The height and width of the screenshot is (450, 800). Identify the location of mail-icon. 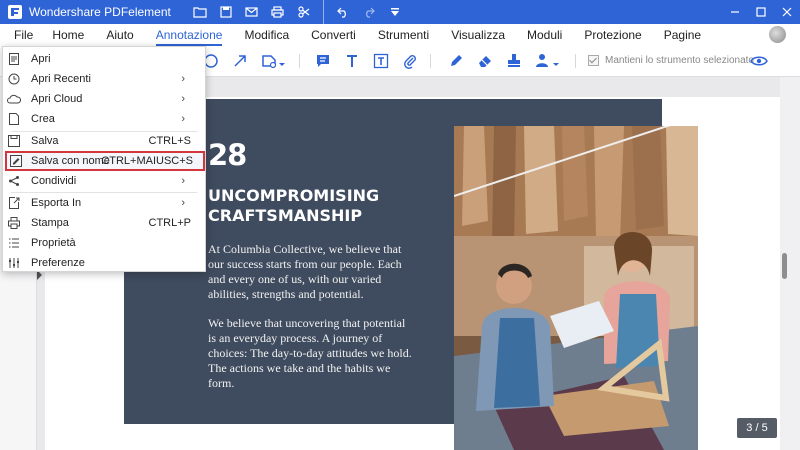
(252, 12).